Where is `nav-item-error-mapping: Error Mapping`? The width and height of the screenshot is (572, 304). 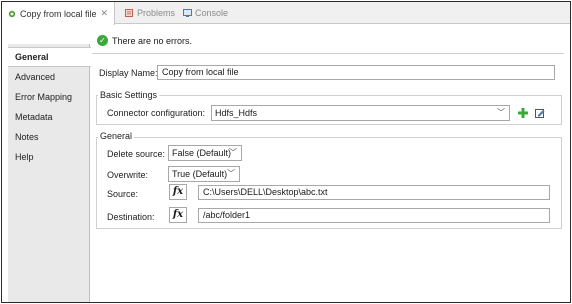
nav-item-error-mapping: Error Mapping is located at coordinates (49, 97).